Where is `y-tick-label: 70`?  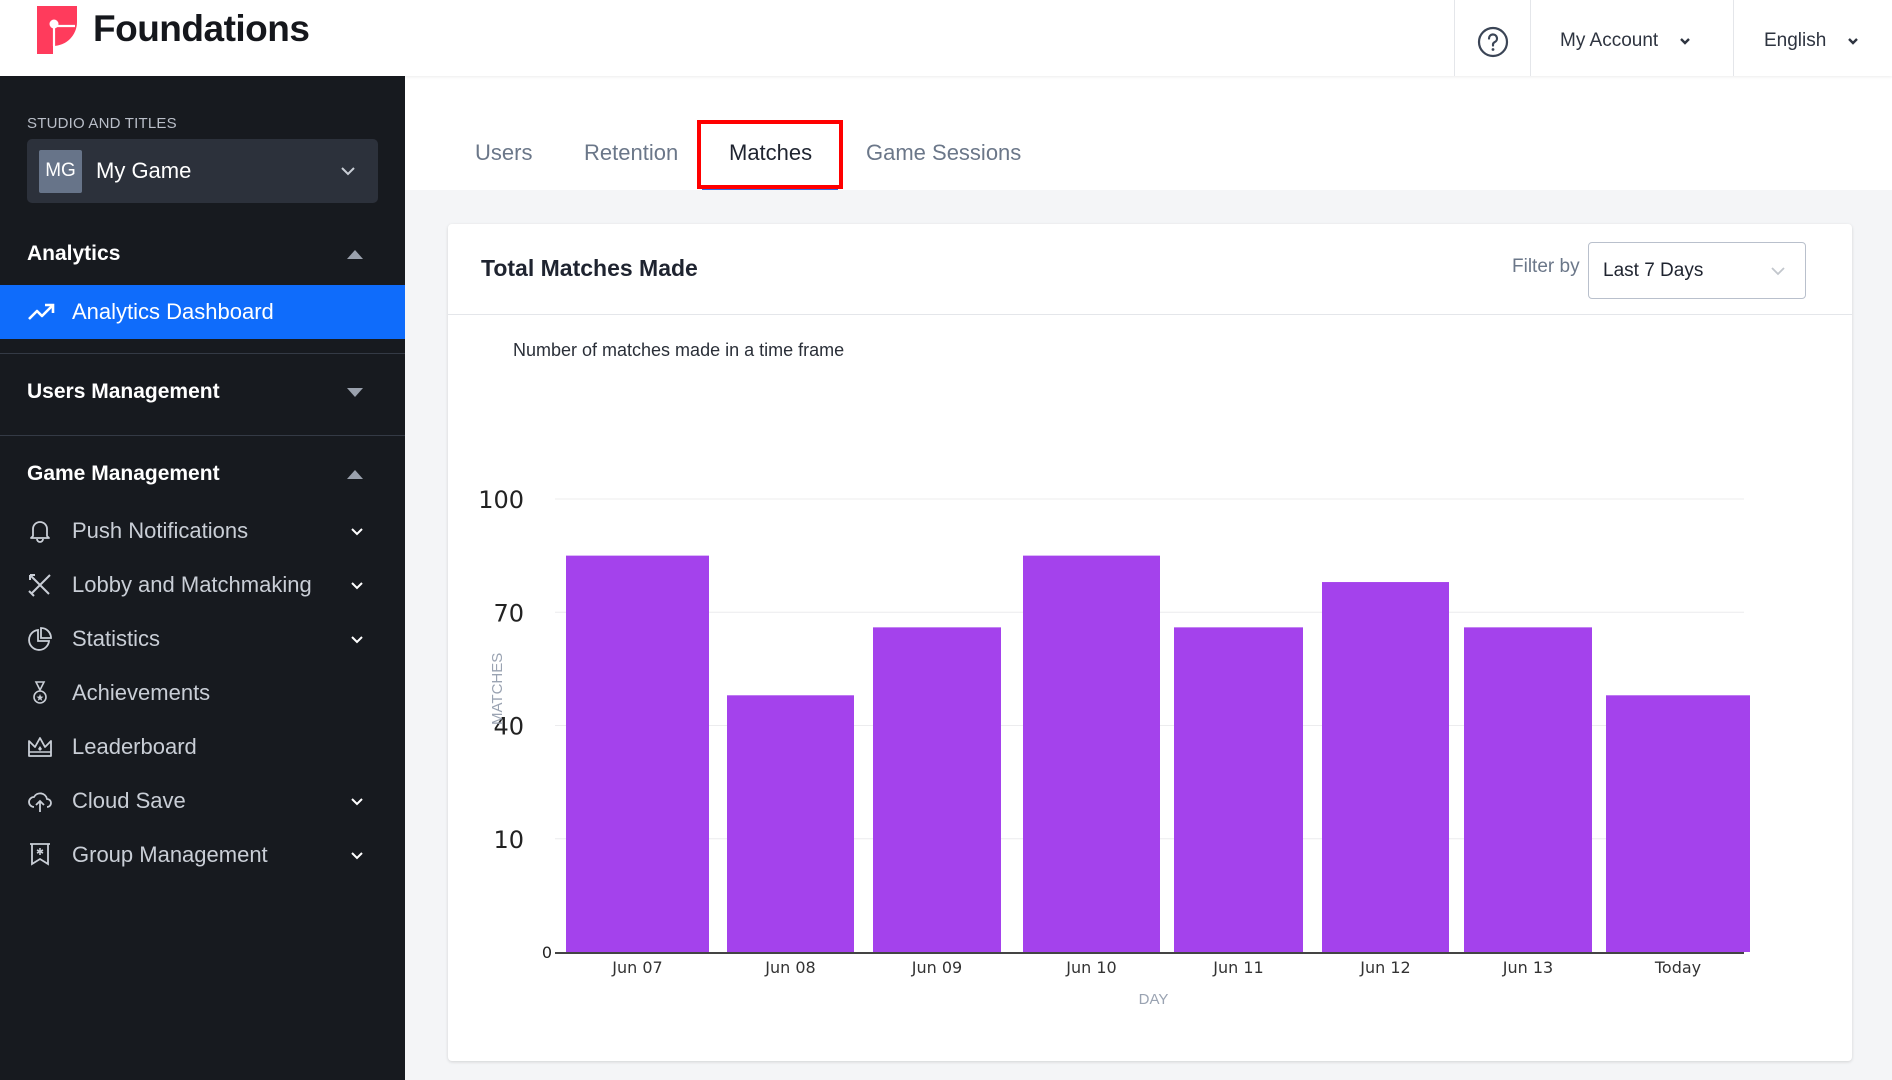
y-tick-label: 70 is located at coordinates (508, 613).